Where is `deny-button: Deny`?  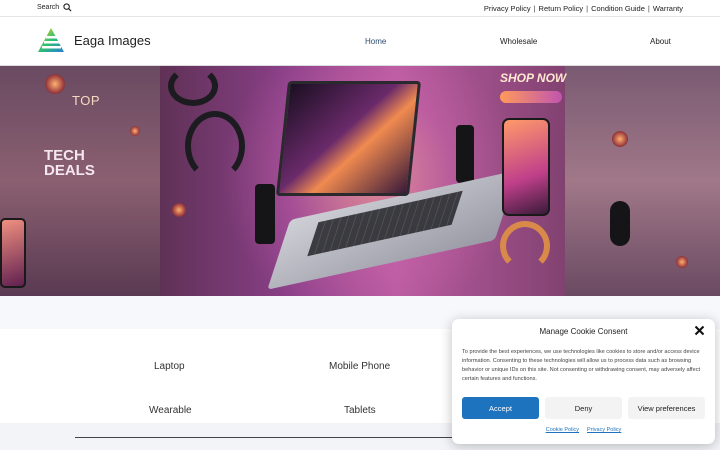
deny-button: Deny is located at coordinates (583, 408).